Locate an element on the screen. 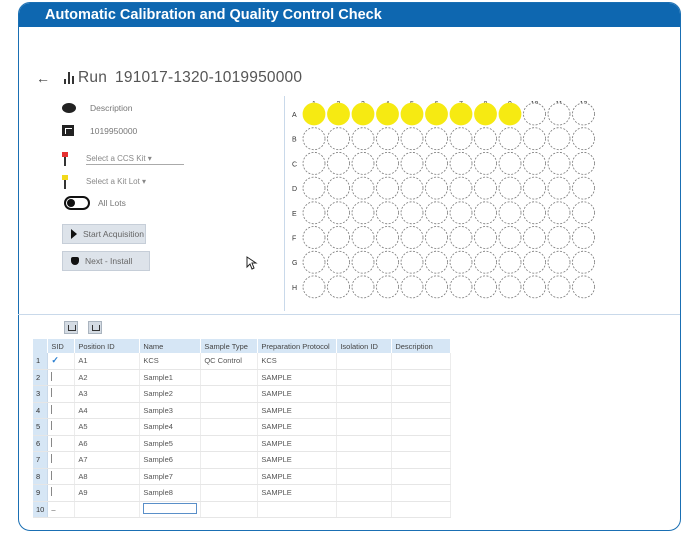  well-A10 is located at coordinates (534, 114).